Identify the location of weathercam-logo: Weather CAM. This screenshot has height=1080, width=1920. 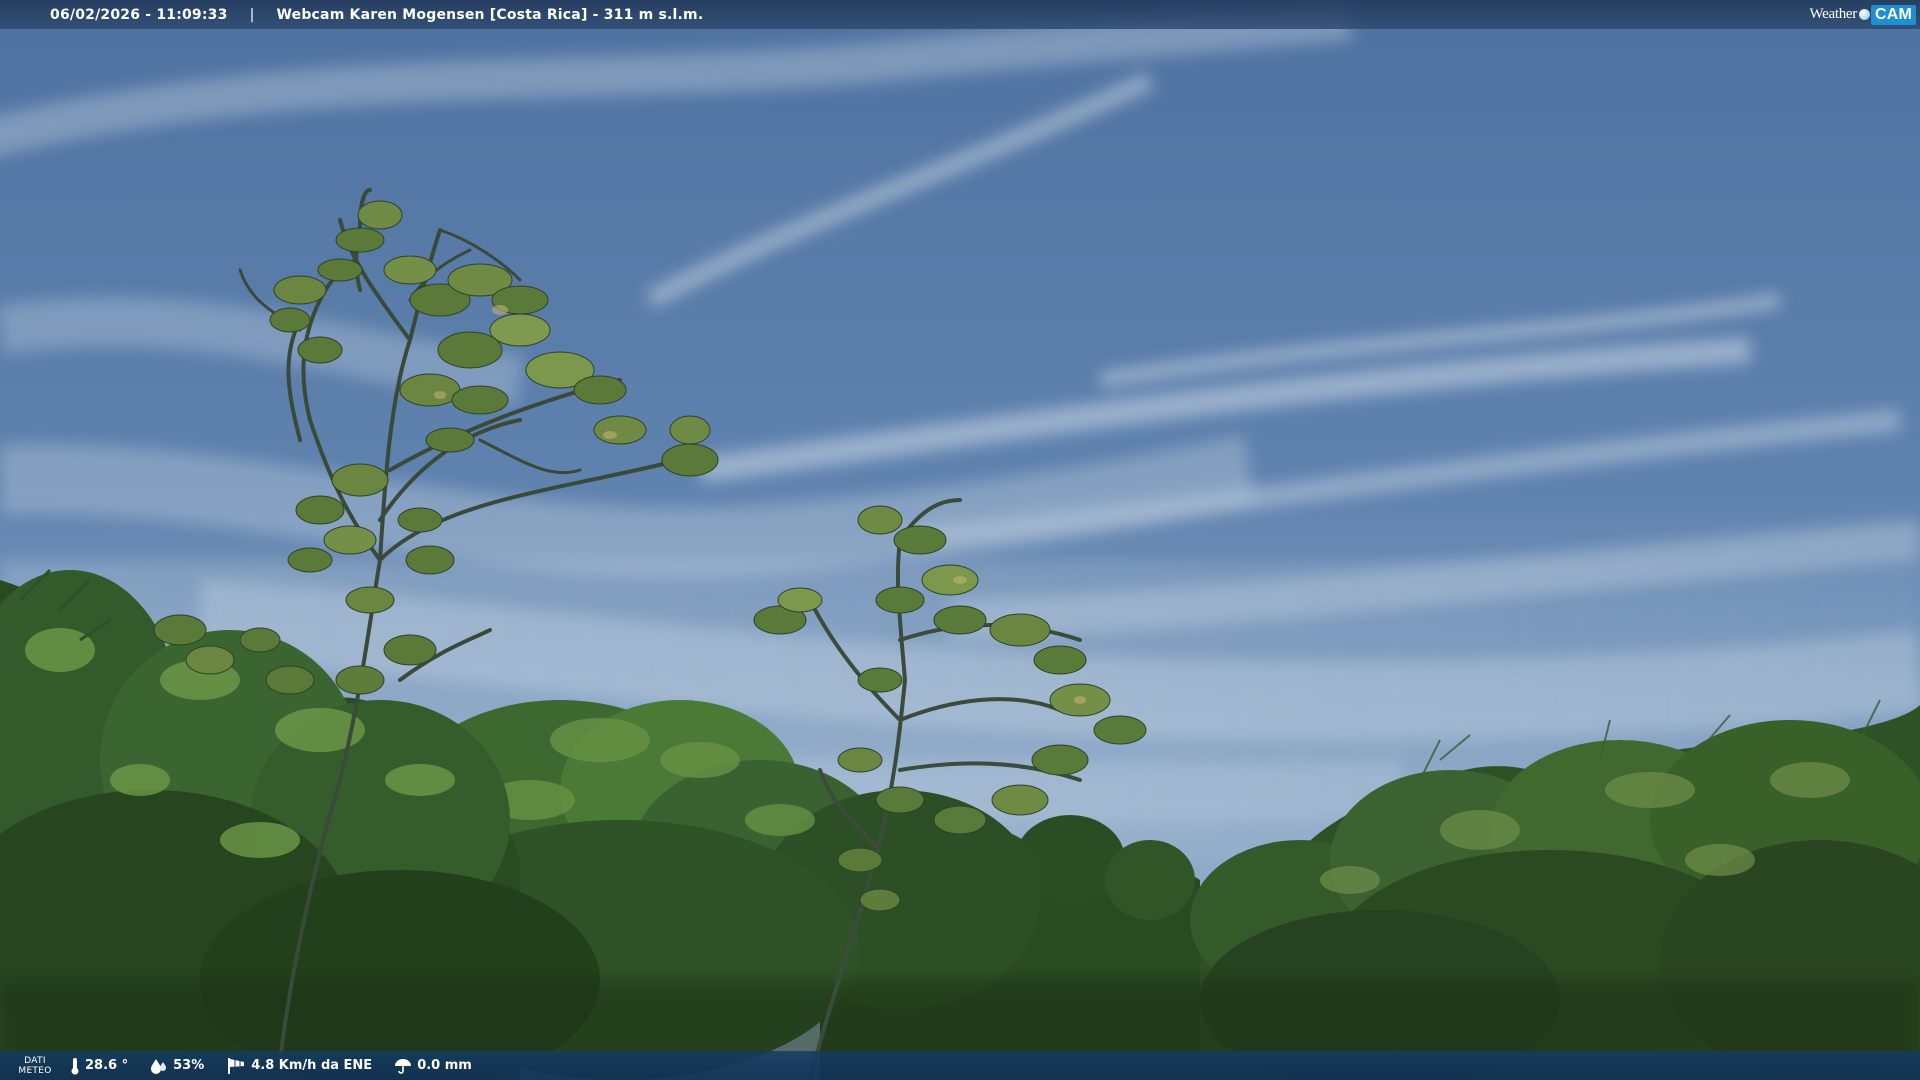
(1862, 14).